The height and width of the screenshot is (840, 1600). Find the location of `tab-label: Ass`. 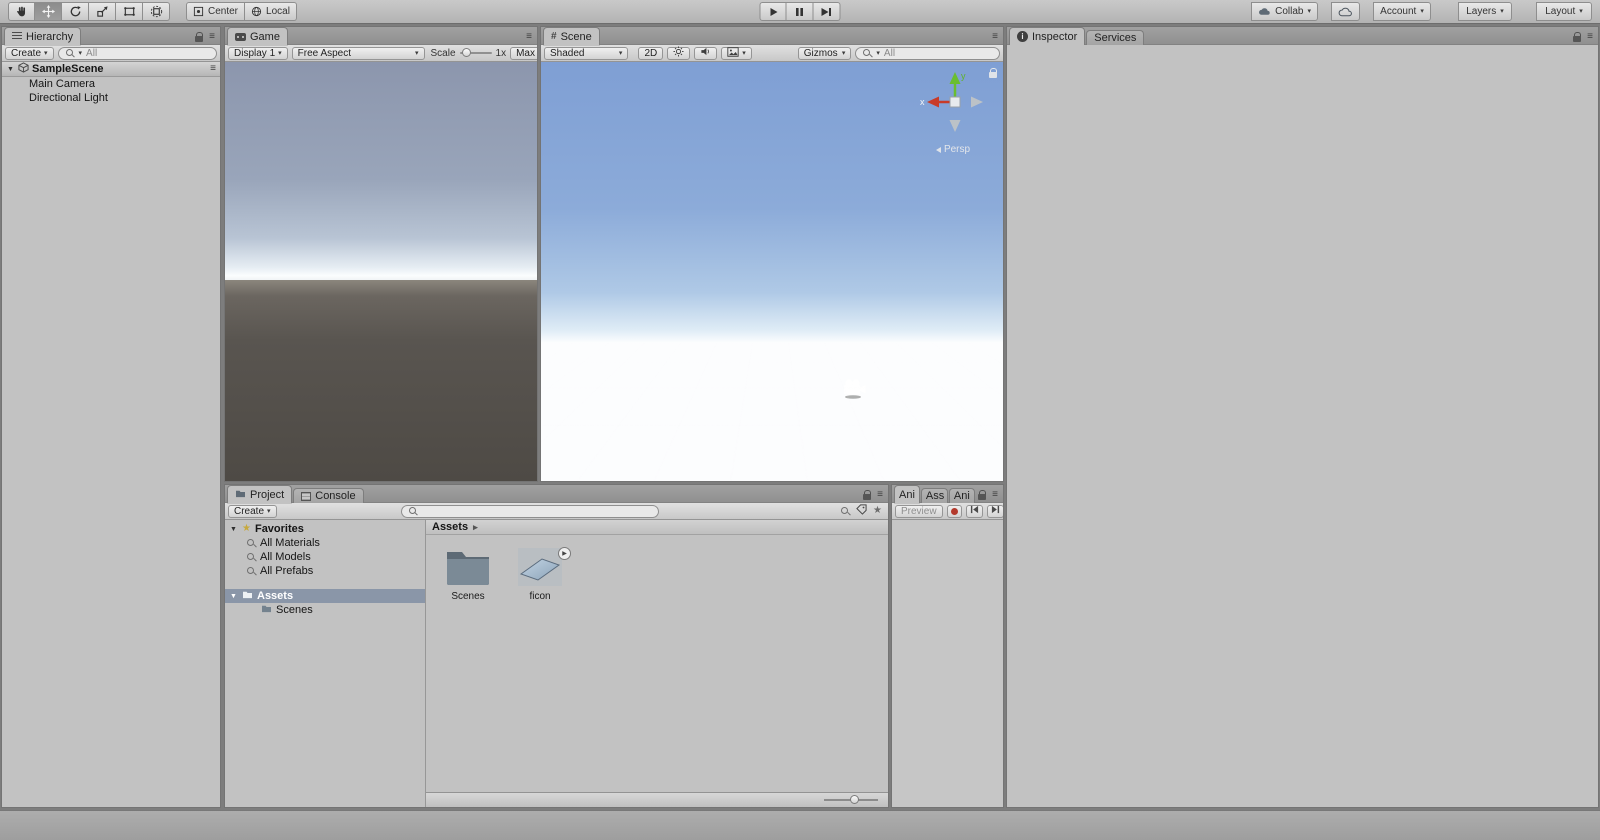

tab-label: Ass is located at coordinates (935, 496).